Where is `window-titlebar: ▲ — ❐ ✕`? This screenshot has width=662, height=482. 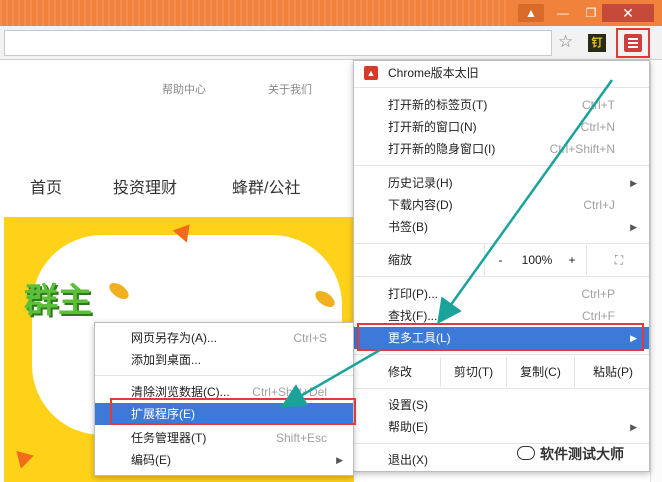 window-titlebar: ▲ — ❐ ✕ is located at coordinates (331, 13).